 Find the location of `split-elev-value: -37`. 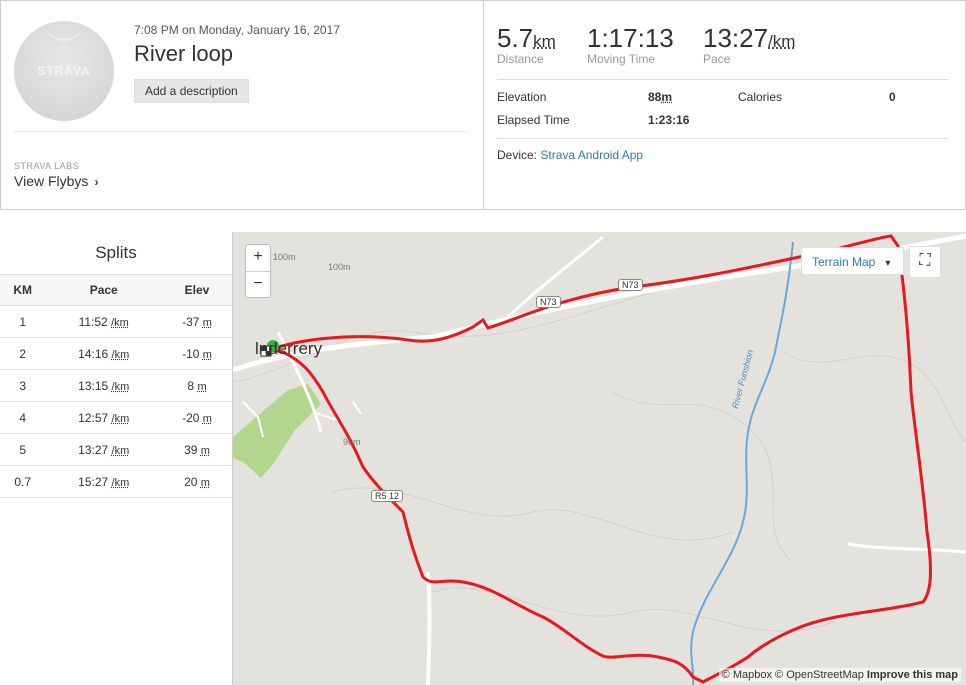

split-elev-value: -37 is located at coordinates (191, 321).